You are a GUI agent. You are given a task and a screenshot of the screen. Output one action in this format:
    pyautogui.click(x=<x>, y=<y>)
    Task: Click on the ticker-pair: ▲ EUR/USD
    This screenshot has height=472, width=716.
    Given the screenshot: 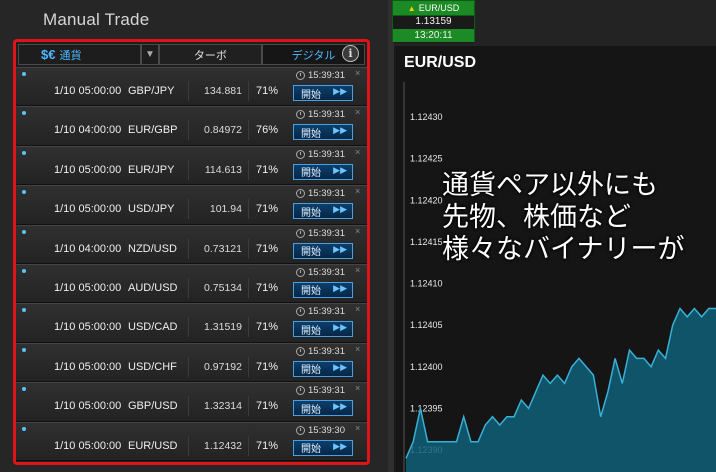 What is the action you would take?
    pyautogui.click(x=433, y=8)
    